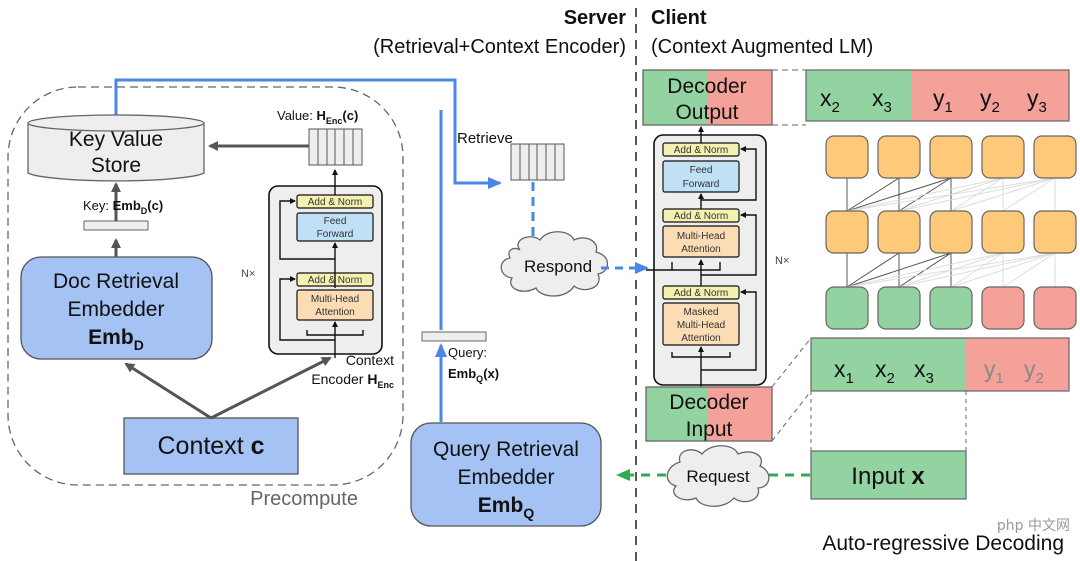  Describe the element at coordinates (537, 162) in the screenshot. I see `retrieved-vector` at that location.